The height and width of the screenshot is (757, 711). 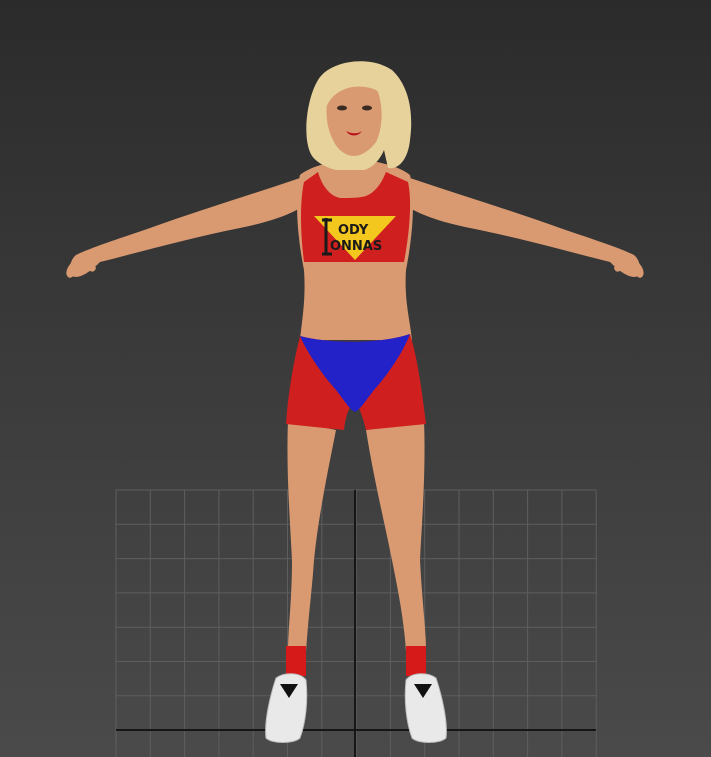 What do you see at coordinates (353, 230) in the screenshot?
I see `top-logo-line1: ODY` at bounding box center [353, 230].